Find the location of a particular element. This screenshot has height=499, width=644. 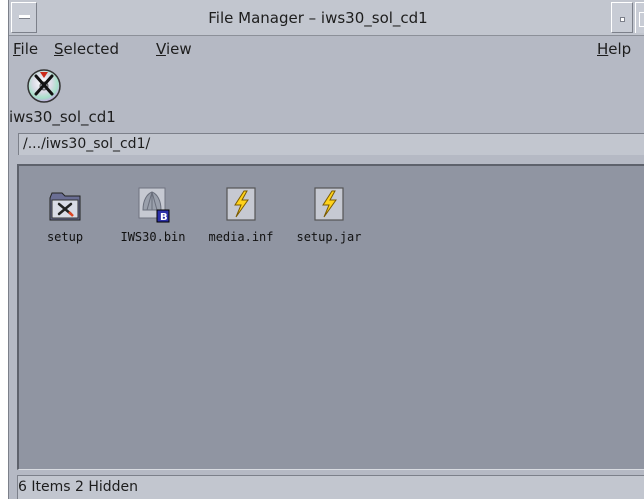

maximize-icon is located at coordinates (641, 19).